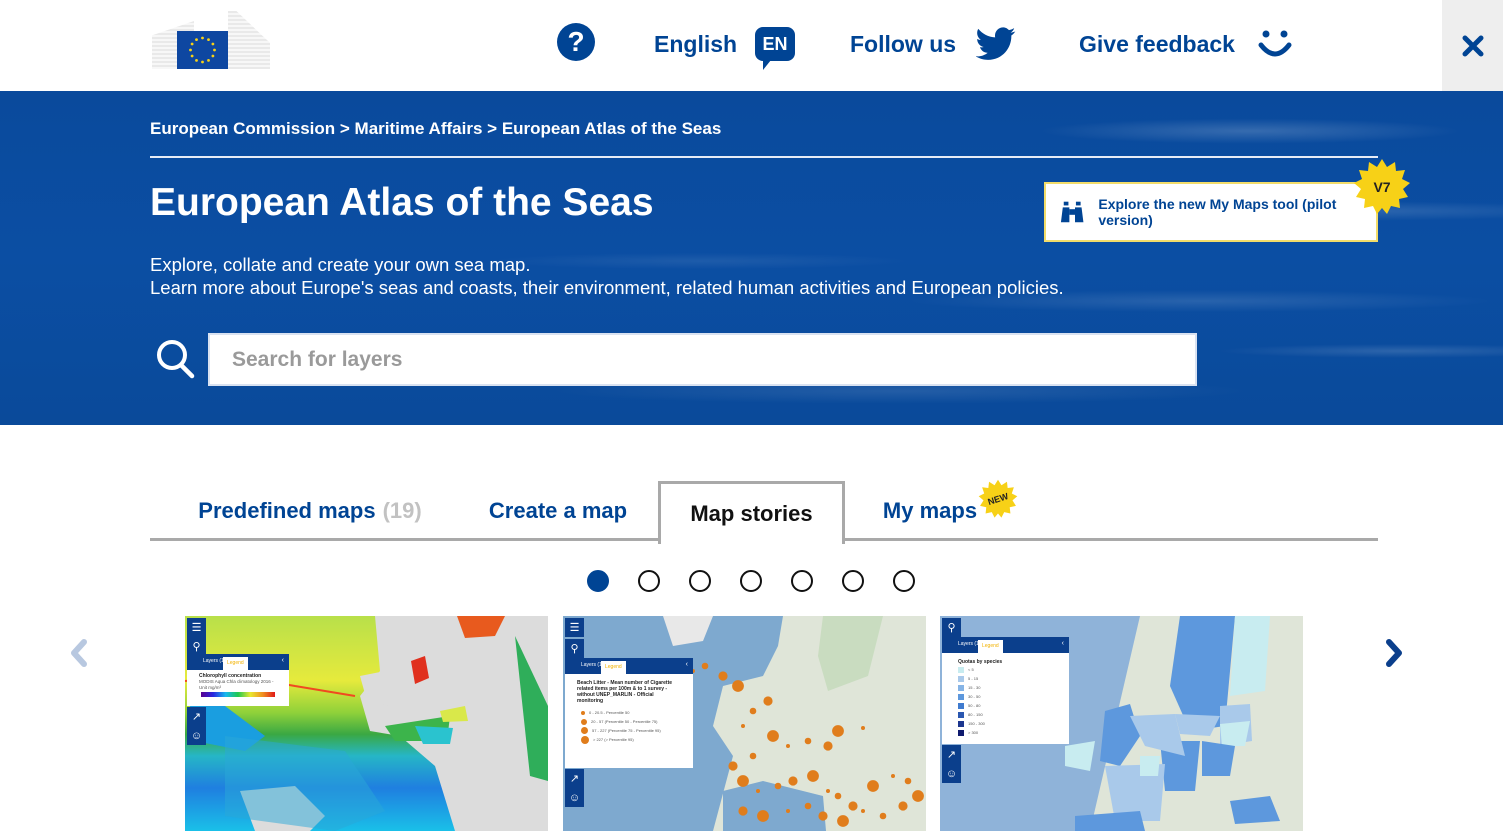  What do you see at coordinates (1394, 653) in the screenshot?
I see `chevron-right-icon` at bounding box center [1394, 653].